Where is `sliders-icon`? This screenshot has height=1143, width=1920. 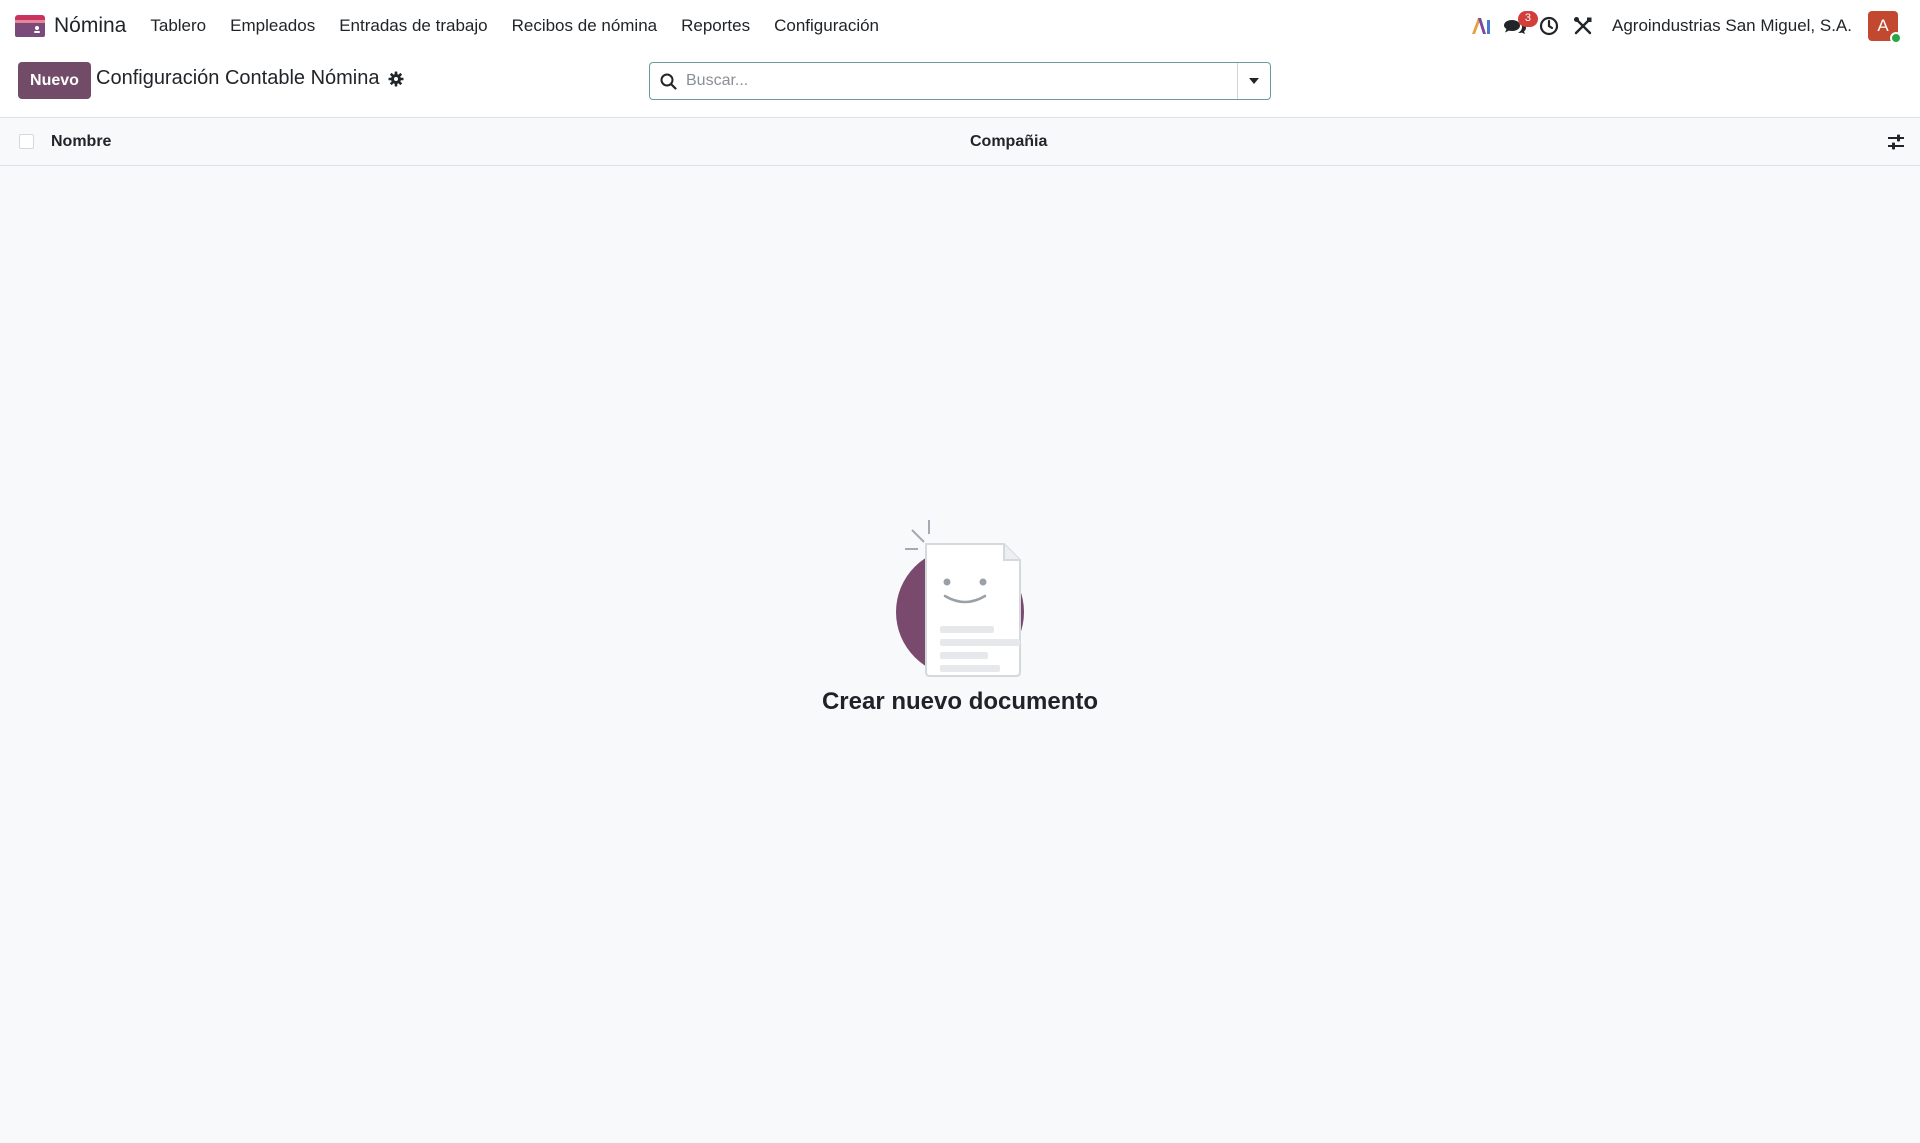 sliders-icon is located at coordinates (1896, 142).